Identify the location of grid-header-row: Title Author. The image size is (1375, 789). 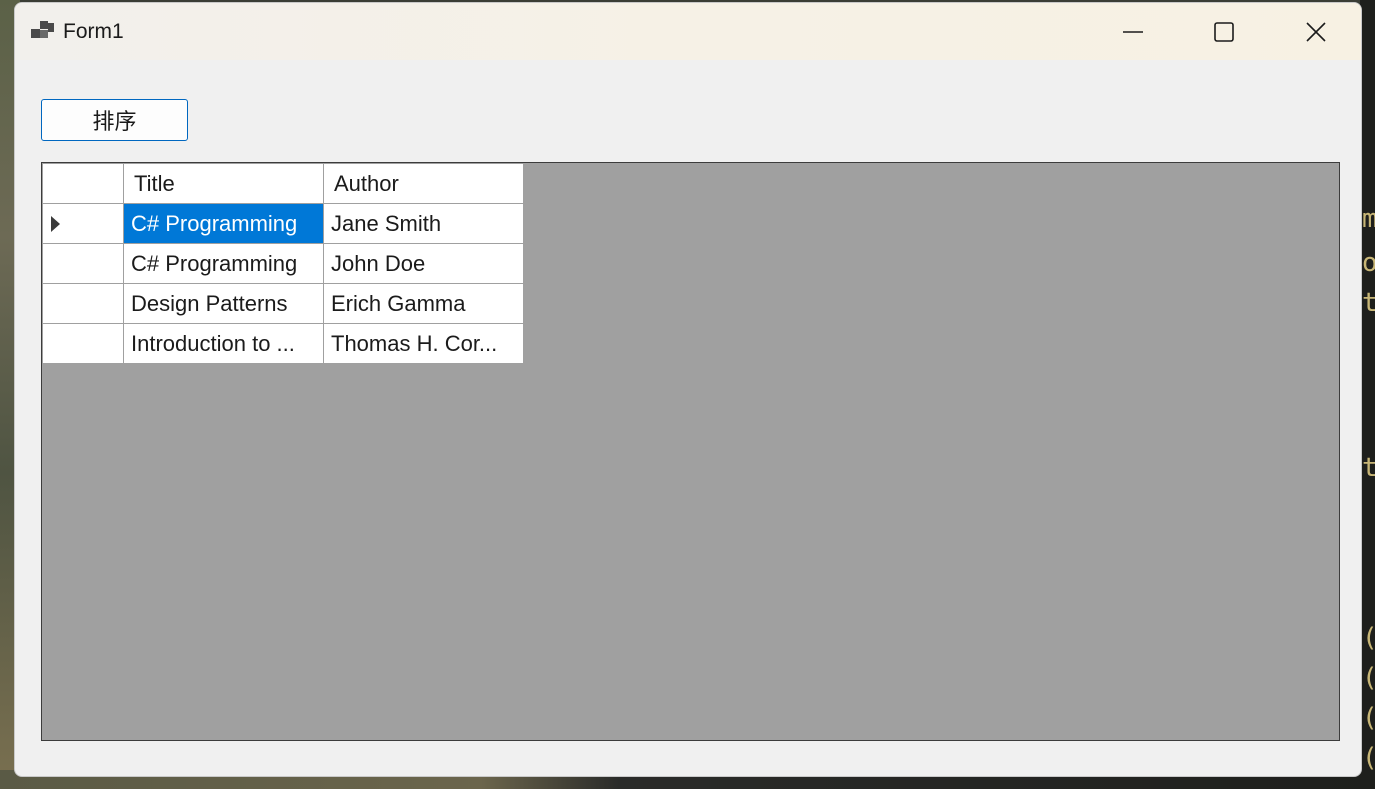
(283, 183).